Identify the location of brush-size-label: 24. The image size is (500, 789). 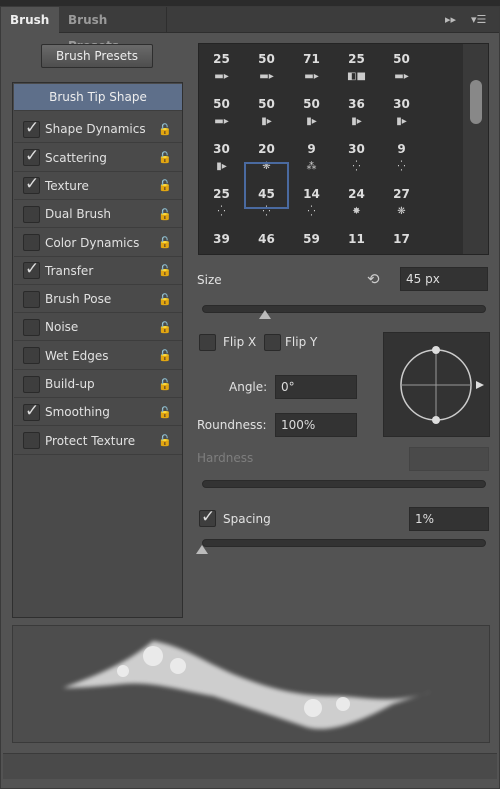
(356, 194).